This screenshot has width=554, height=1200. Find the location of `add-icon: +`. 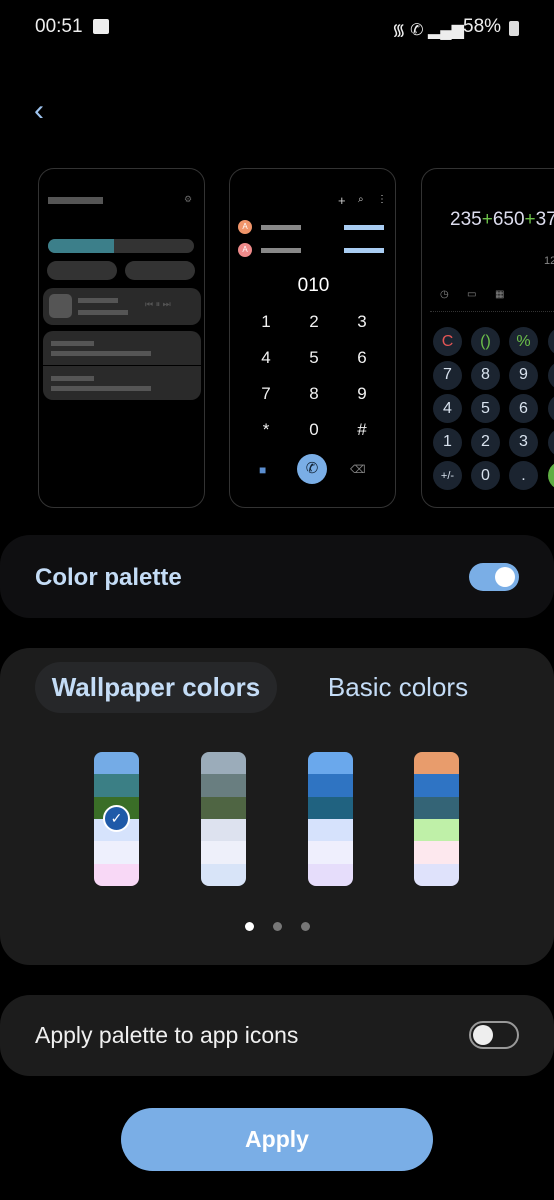

add-icon: + is located at coordinates (342, 200).